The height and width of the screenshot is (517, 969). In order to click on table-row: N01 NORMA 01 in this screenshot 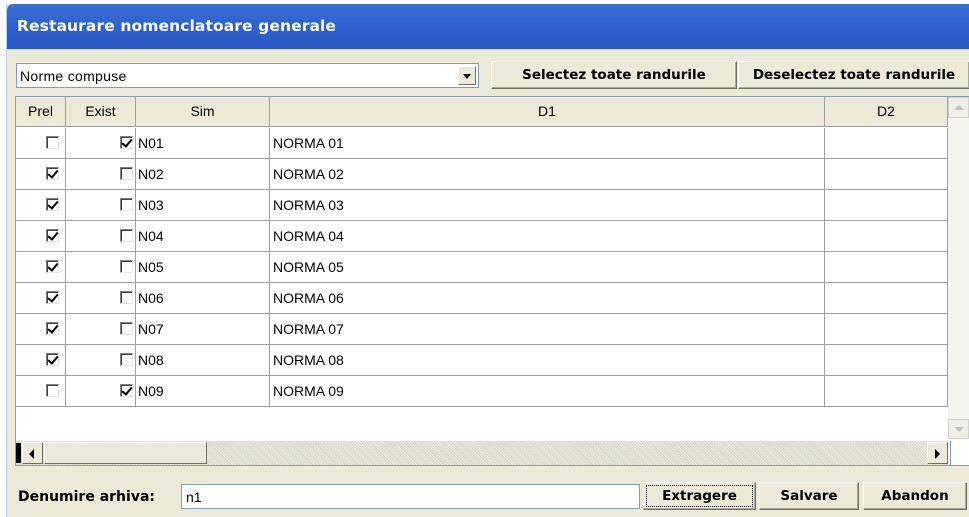, I will do `click(482, 143)`.